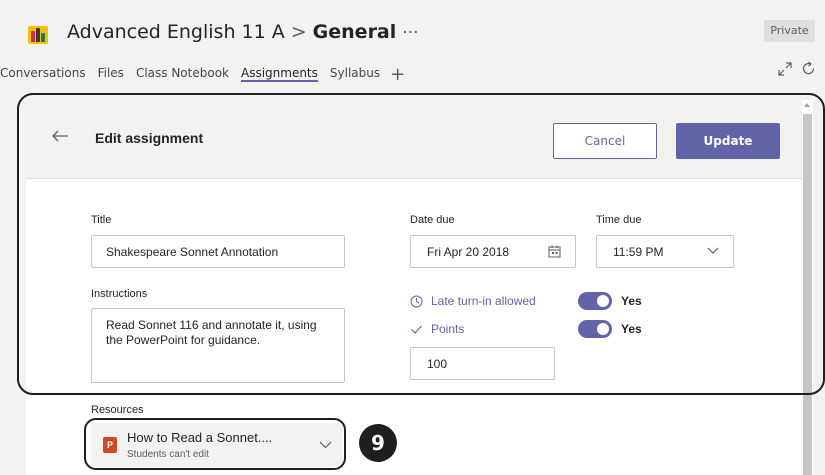 This screenshot has height=475, width=825. Describe the element at coordinates (410, 33) in the screenshot. I see `more-options-icon: ···` at that location.